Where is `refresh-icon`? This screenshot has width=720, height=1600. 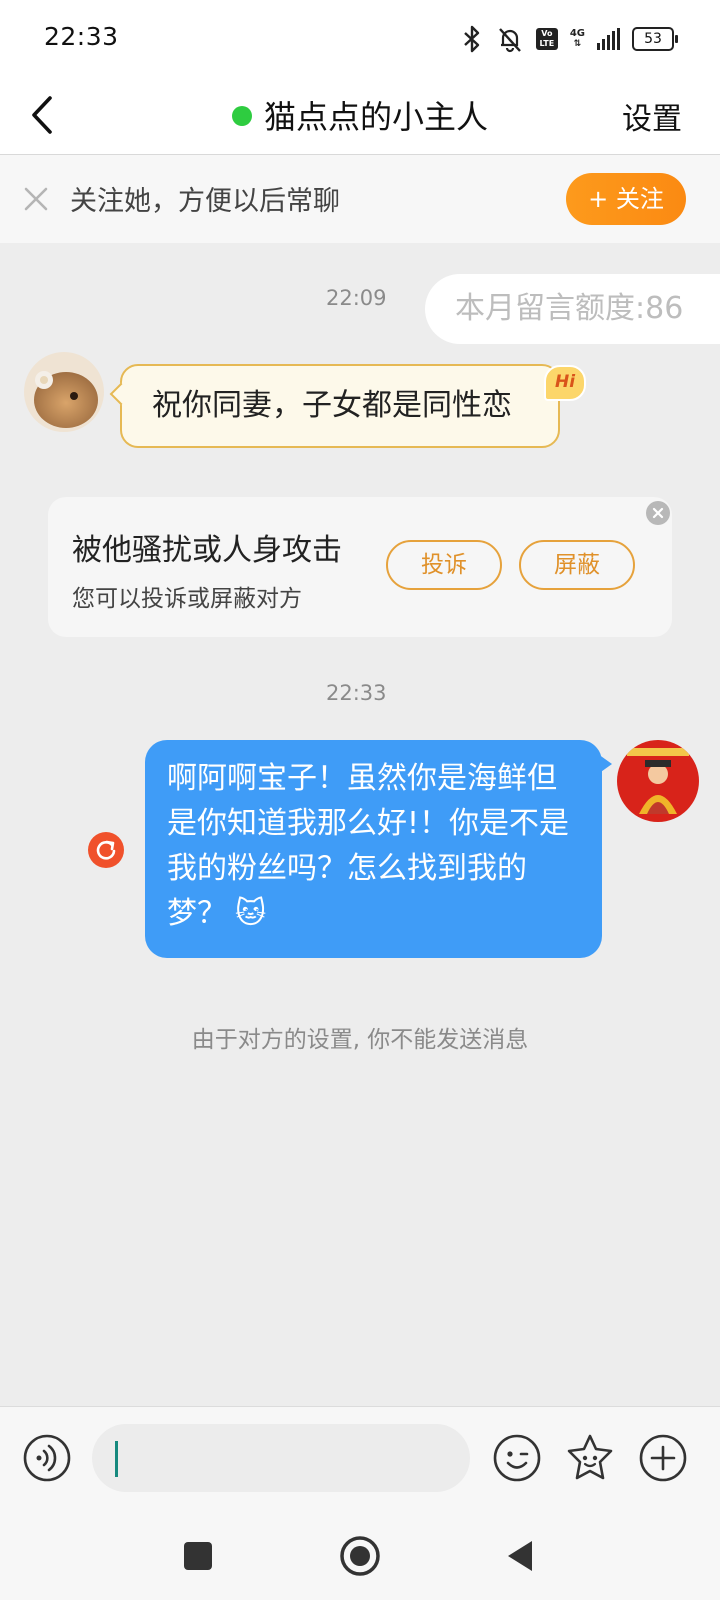
refresh-icon is located at coordinates (106, 850).